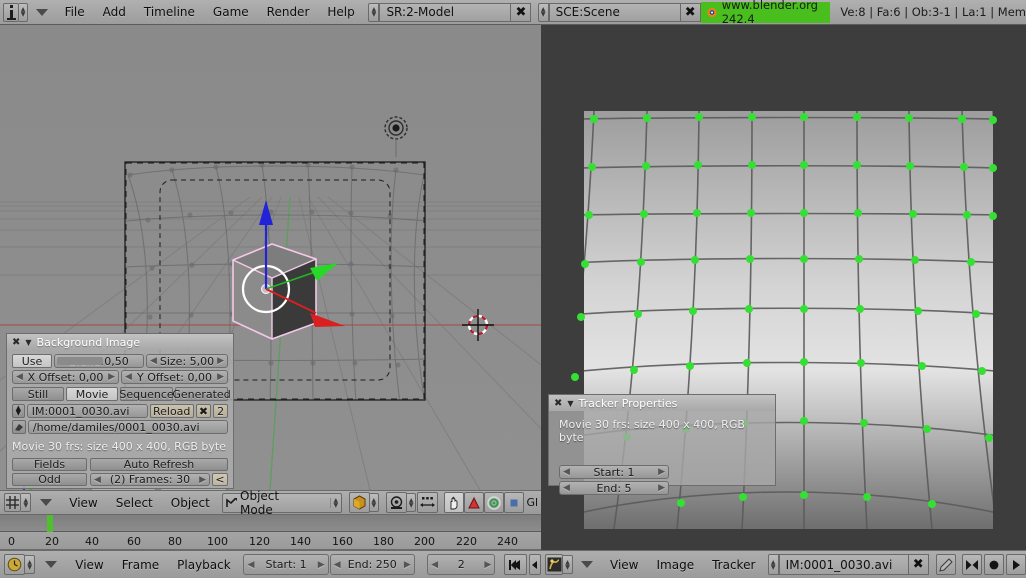  Describe the element at coordinates (204, 564) in the screenshot. I see `timeline-menu-playback: Playback` at that location.